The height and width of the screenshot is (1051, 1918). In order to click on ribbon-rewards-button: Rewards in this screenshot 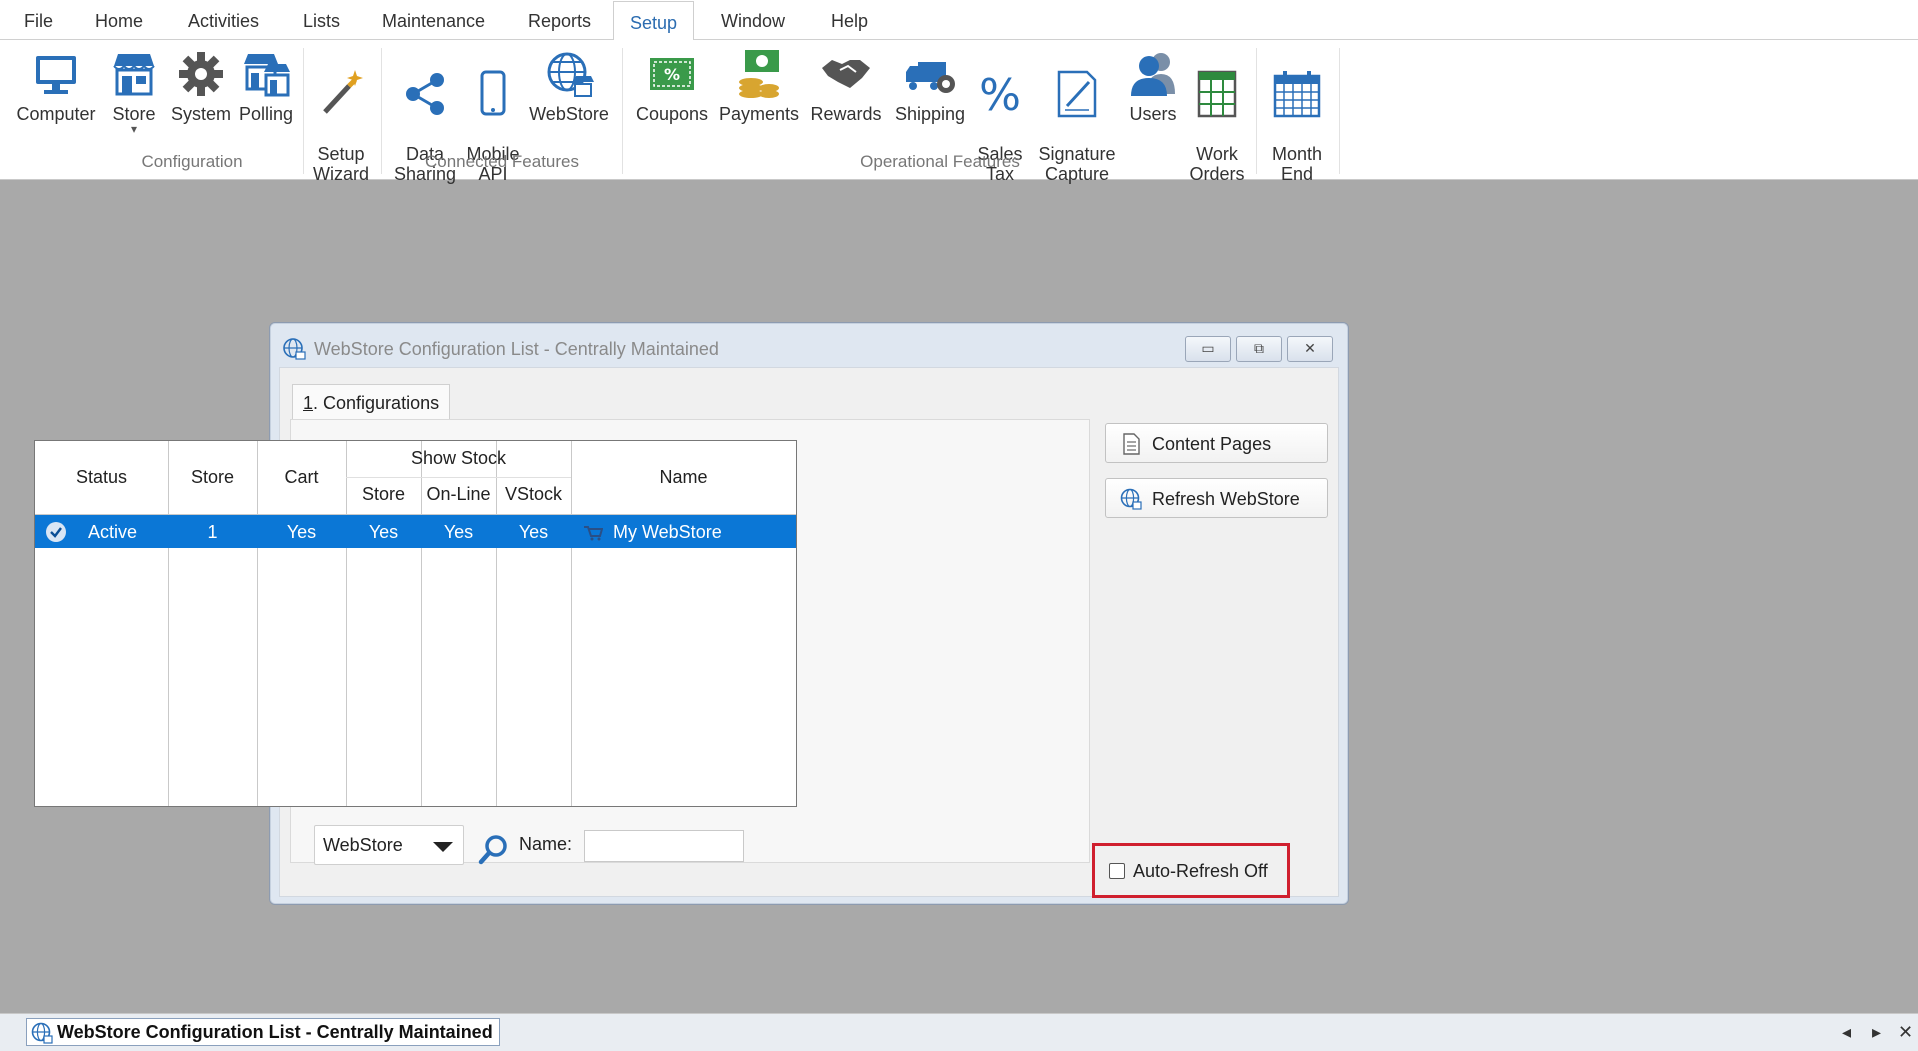, I will do `click(846, 86)`.